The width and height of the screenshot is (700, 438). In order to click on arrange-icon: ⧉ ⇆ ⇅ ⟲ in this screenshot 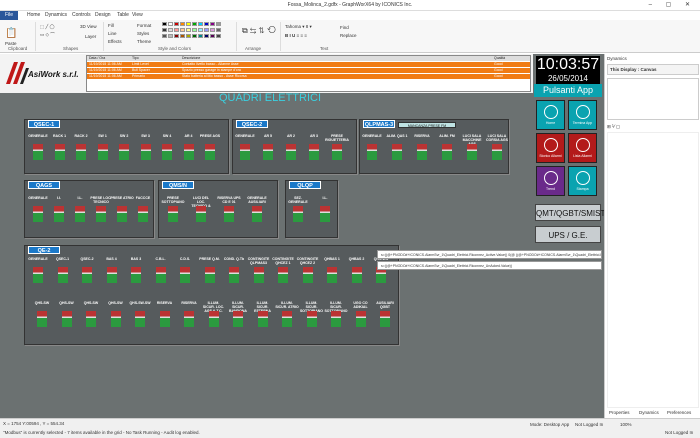, I will do `click(259, 31)`.